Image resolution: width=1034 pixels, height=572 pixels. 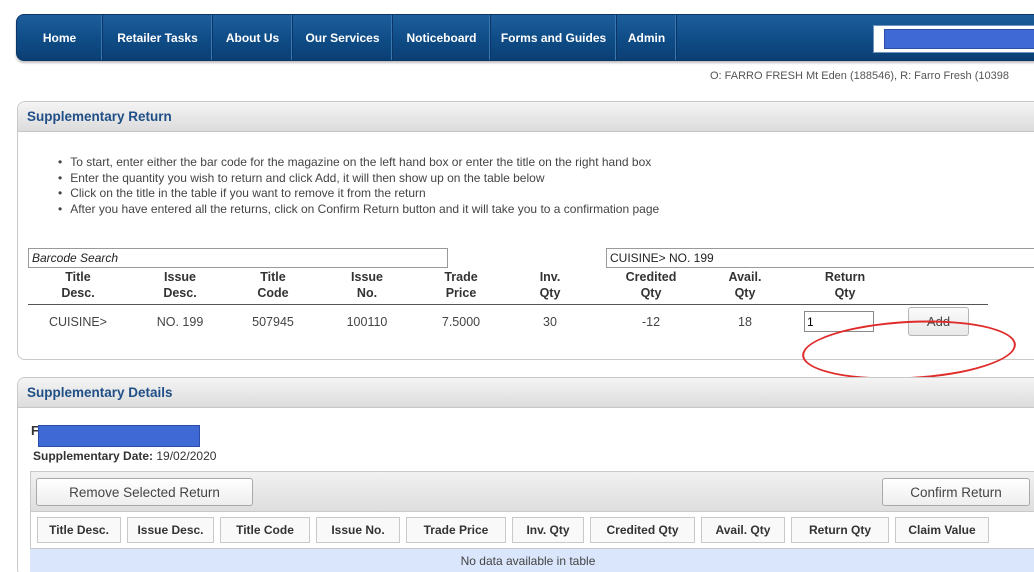 What do you see at coordinates (367, 322) in the screenshot?
I see `cell-issue-no: 100110` at bounding box center [367, 322].